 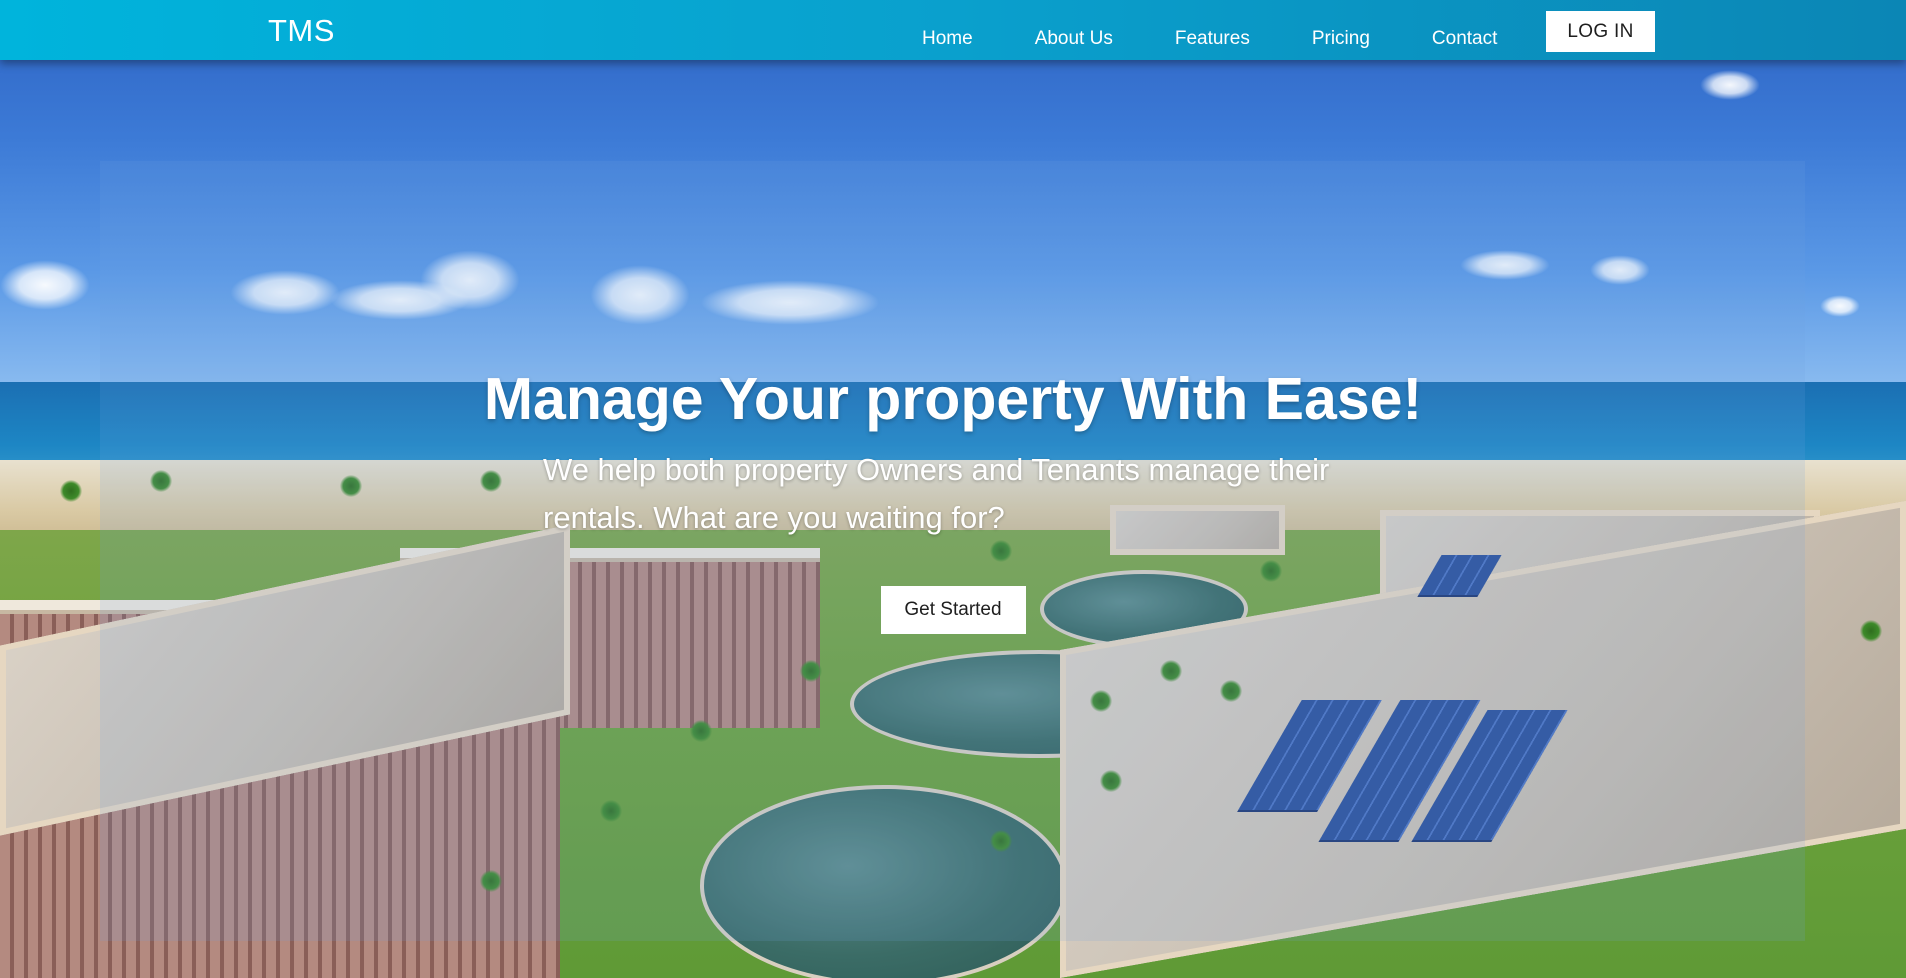 What do you see at coordinates (1074, 39) in the screenshot?
I see `nav-link-about-us: About Us` at bounding box center [1074, 39].